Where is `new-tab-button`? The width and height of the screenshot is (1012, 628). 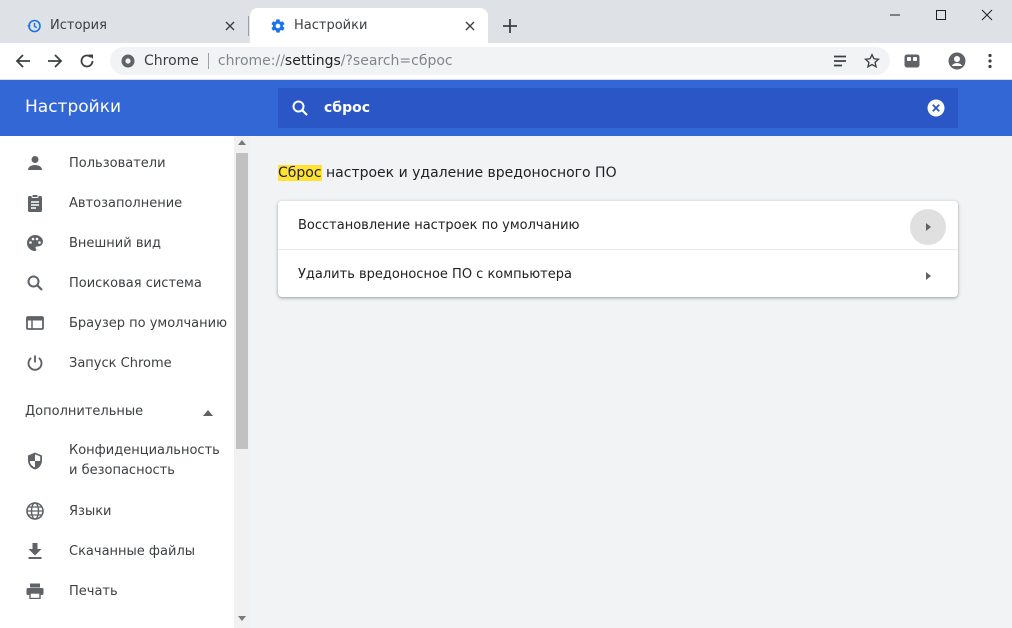
new-tab-button is located at coordinates (510, 26).